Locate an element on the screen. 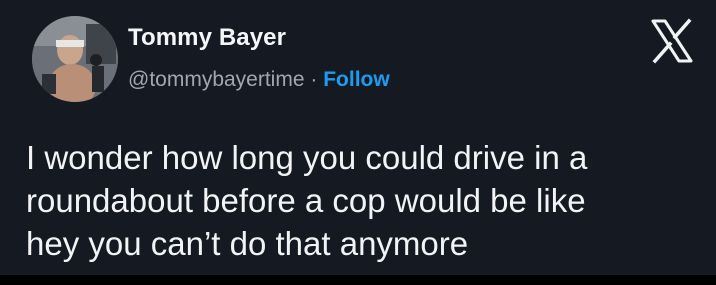  avatar-photo-icon is located at coordinates (75, 59).